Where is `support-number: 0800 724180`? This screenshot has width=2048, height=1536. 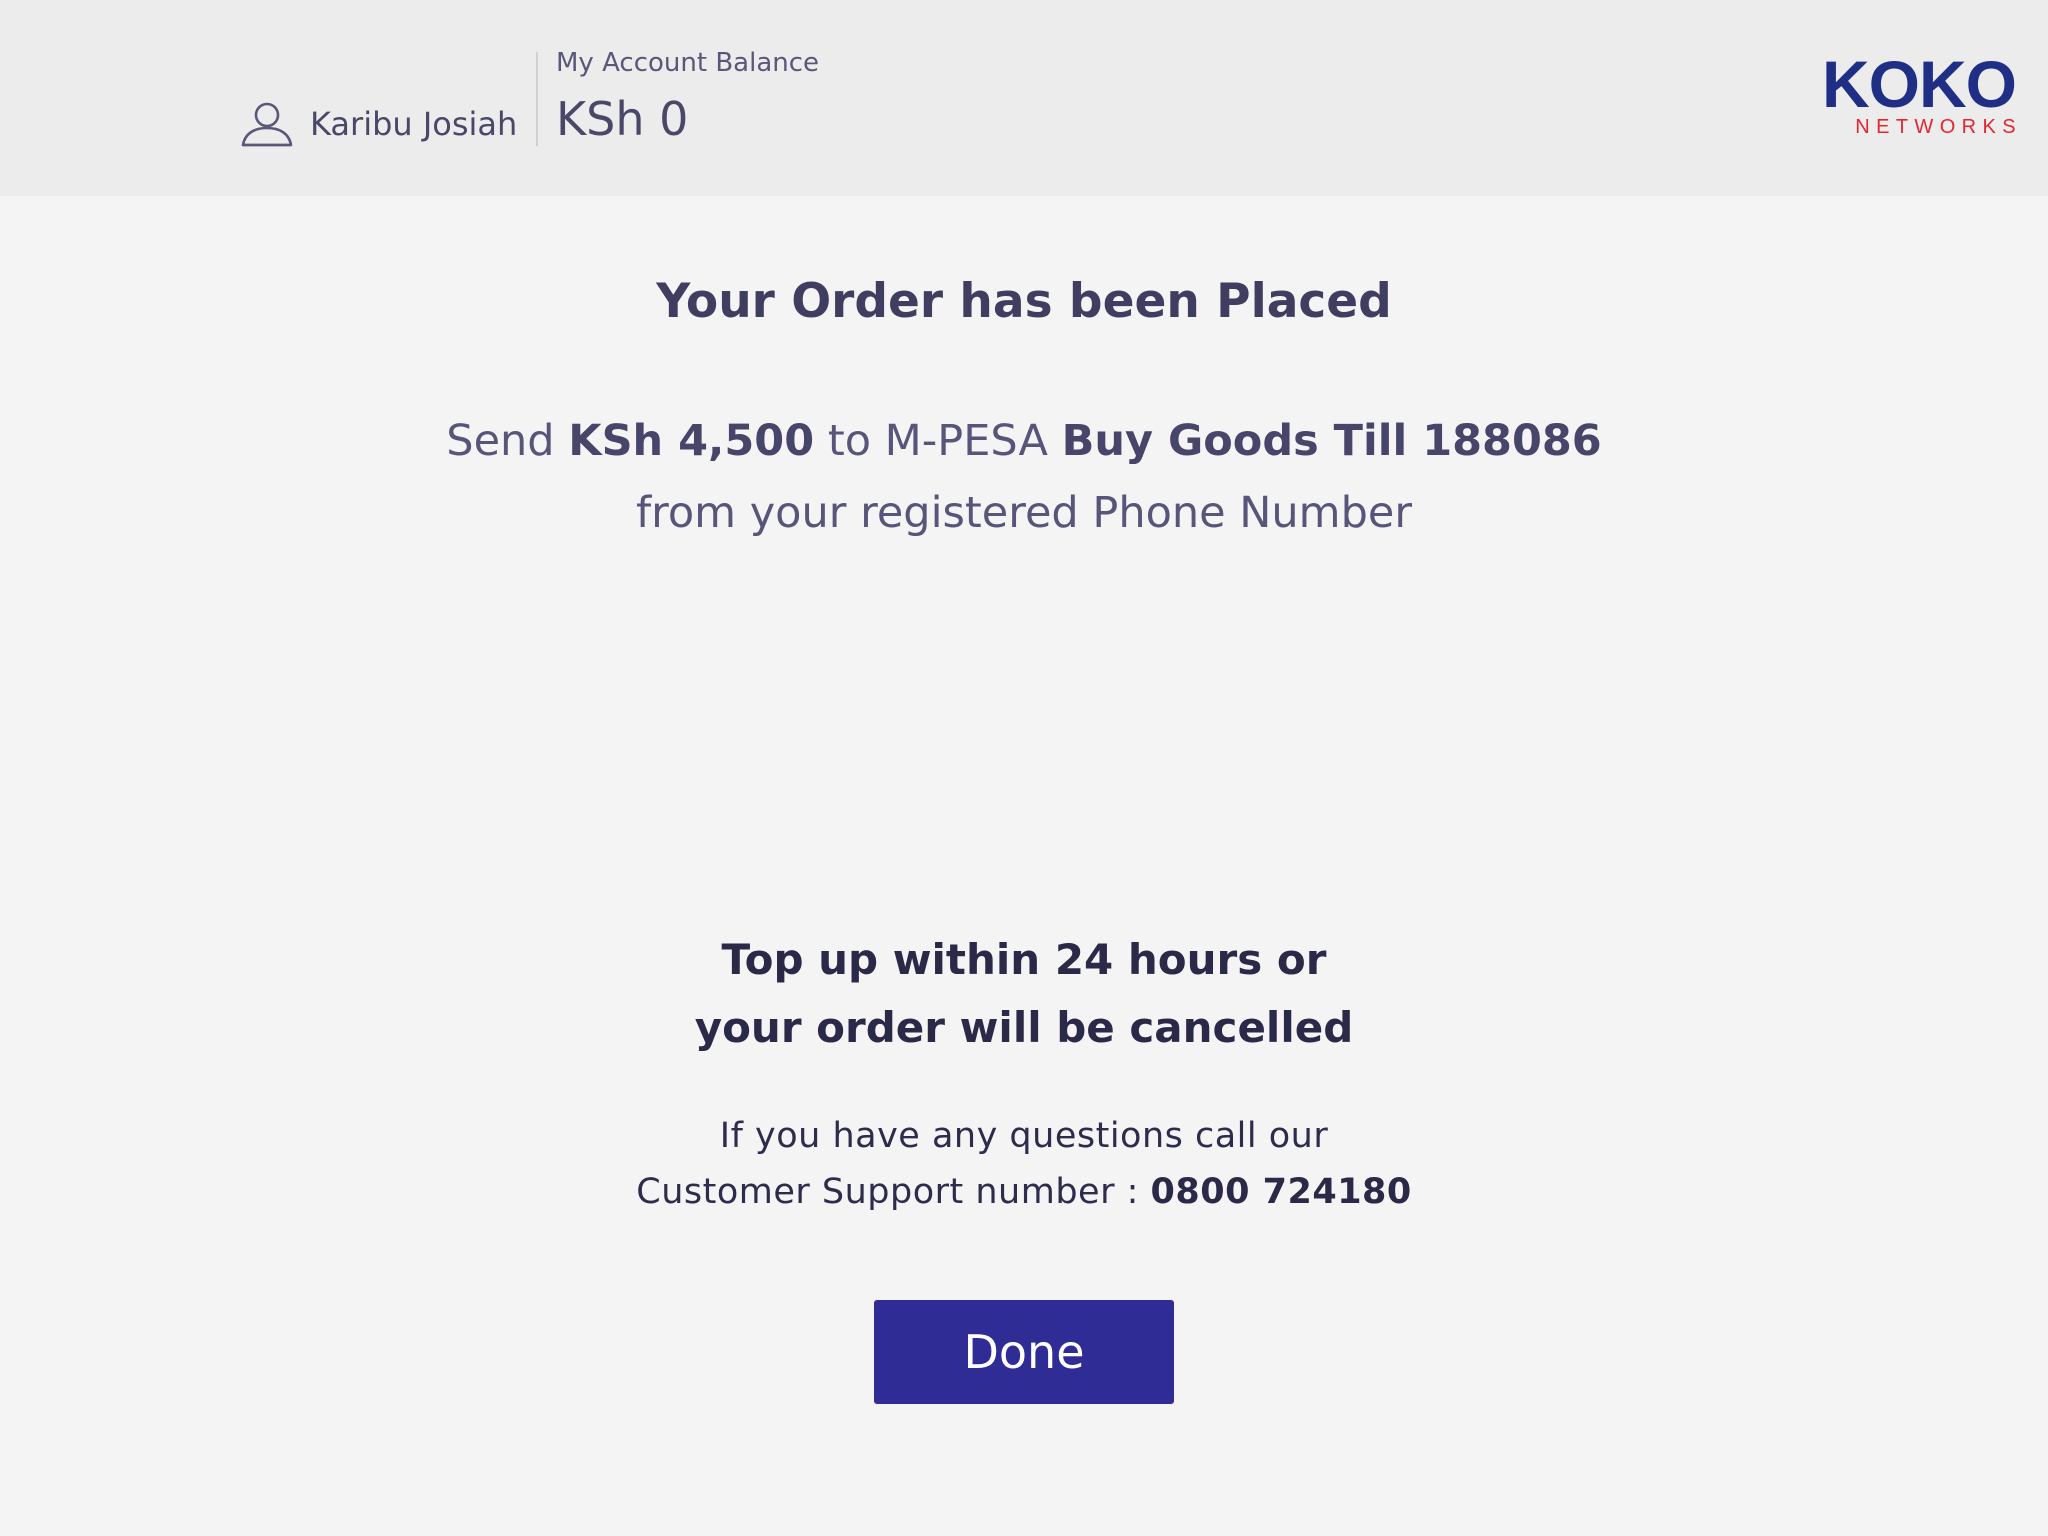 support-number: 0800 724180 is located at coordinates (1281, 1192).